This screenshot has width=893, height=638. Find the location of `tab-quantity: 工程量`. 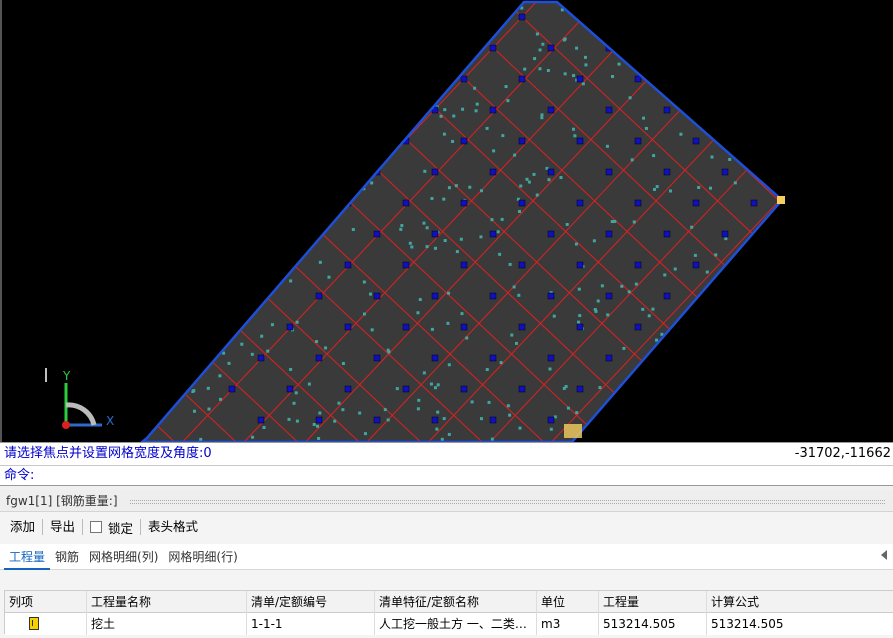

tab-quantity: 工程量 is located at coordinates (27, 557).